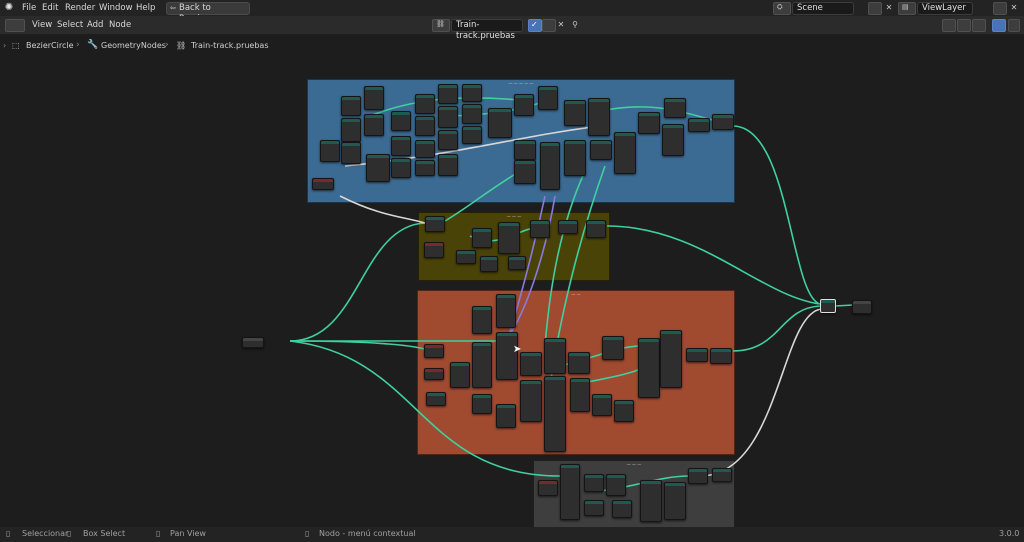 This screenshot has height=542, width=1024. What do you see at coordinates (50, 45) in the screenshot?
I see `breadcrumb-item-object: BezierCircle` at bounding box center [50, 45].